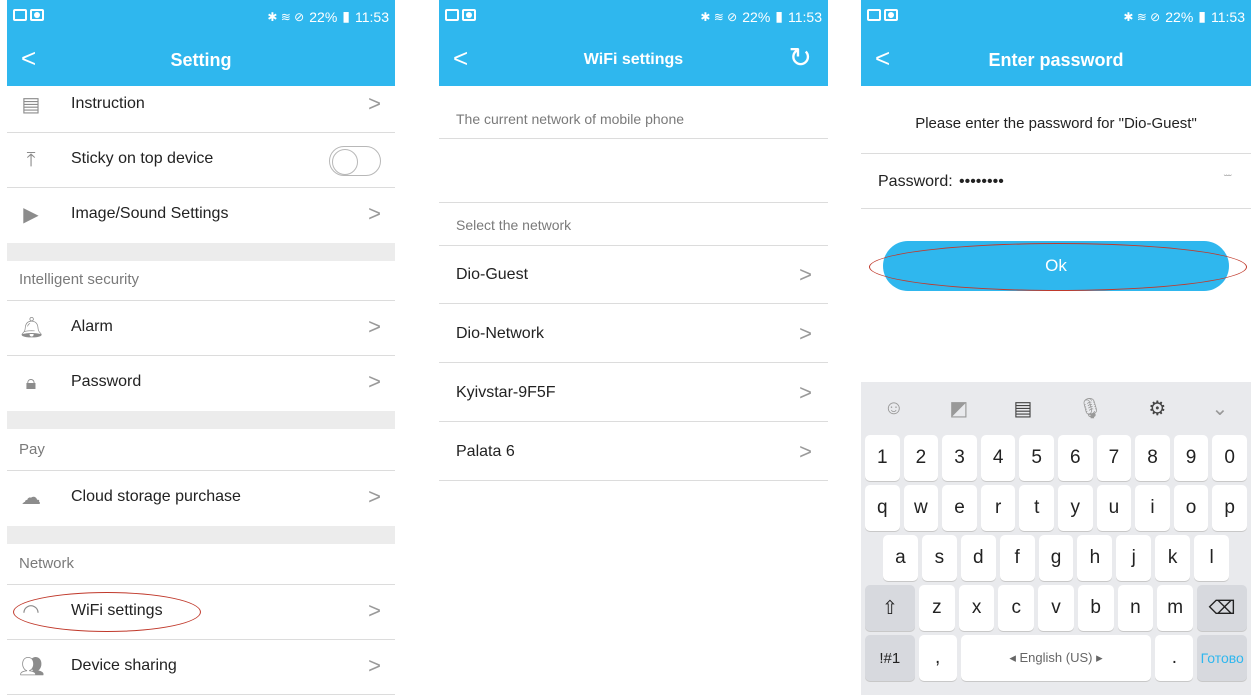 This screenshot has height=695, width=1257. What do you see at coordinates (1220, 408) in the screenshot?
I see `chevron-down-icon: ⌄` at bounding box center [1220, 408].